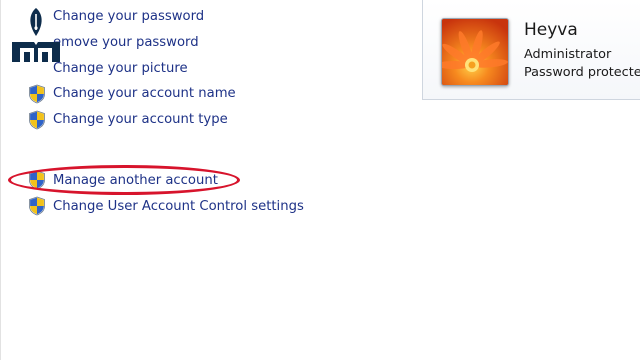 This screenshot has width=640, height=360. What do you see at coordinates (582, 72) in the screenshot?
I see `account-status: Password protected` at bounding box center [582, 72].